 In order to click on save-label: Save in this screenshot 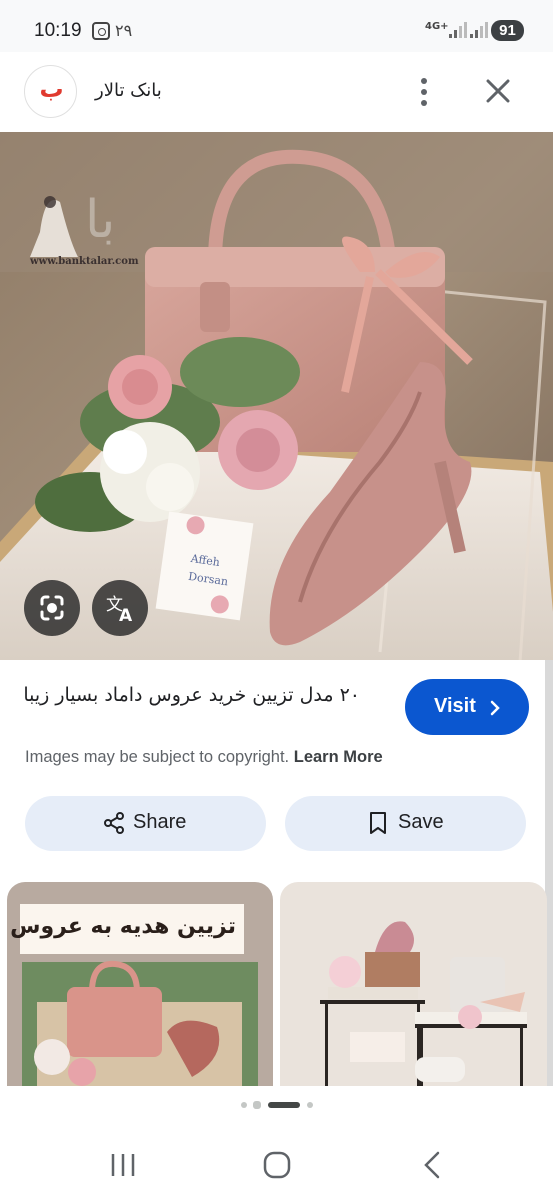, I will do `click(421, 822)`.